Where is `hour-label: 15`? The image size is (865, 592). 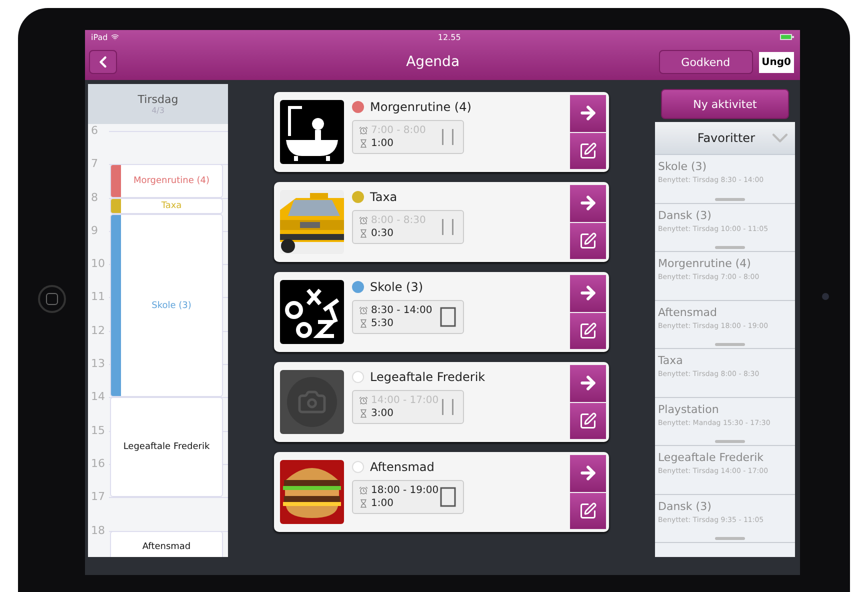 hour-label: 15 is located at coordinates (98, 430).